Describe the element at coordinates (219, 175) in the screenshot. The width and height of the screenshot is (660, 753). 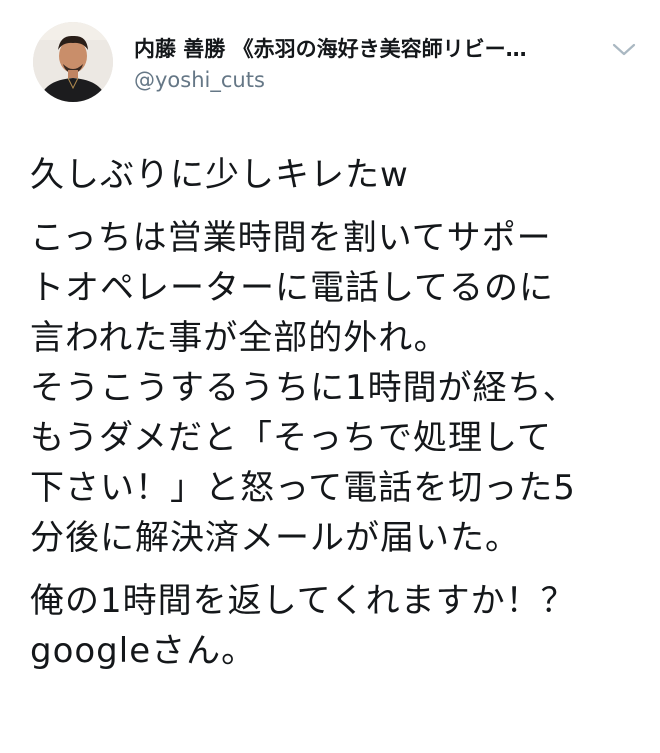
I see `tweet-paragraph: 久しぶりに少しキレたw` at that location.